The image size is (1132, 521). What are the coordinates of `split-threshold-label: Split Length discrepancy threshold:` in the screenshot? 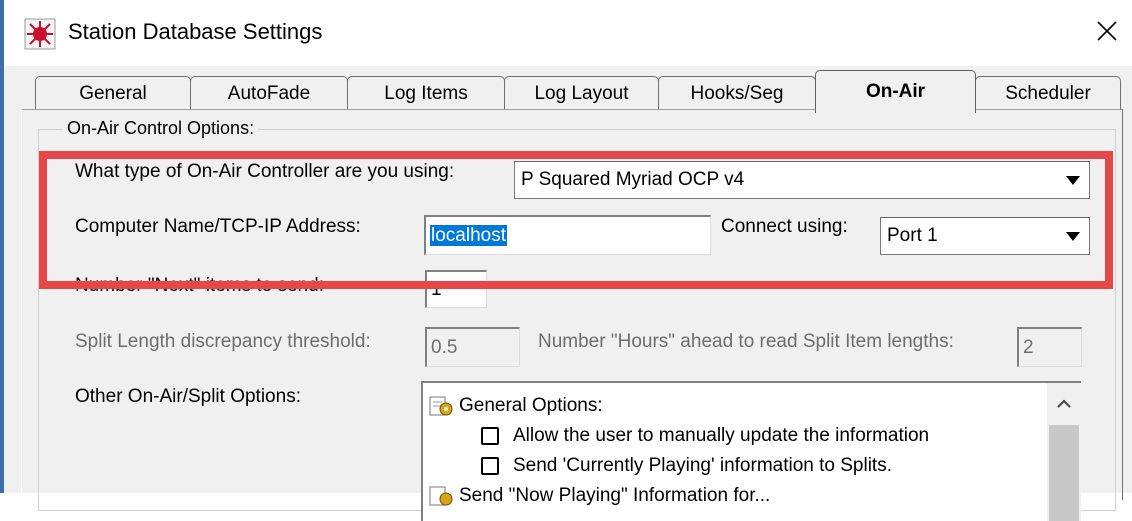 It's located at (223, 341).